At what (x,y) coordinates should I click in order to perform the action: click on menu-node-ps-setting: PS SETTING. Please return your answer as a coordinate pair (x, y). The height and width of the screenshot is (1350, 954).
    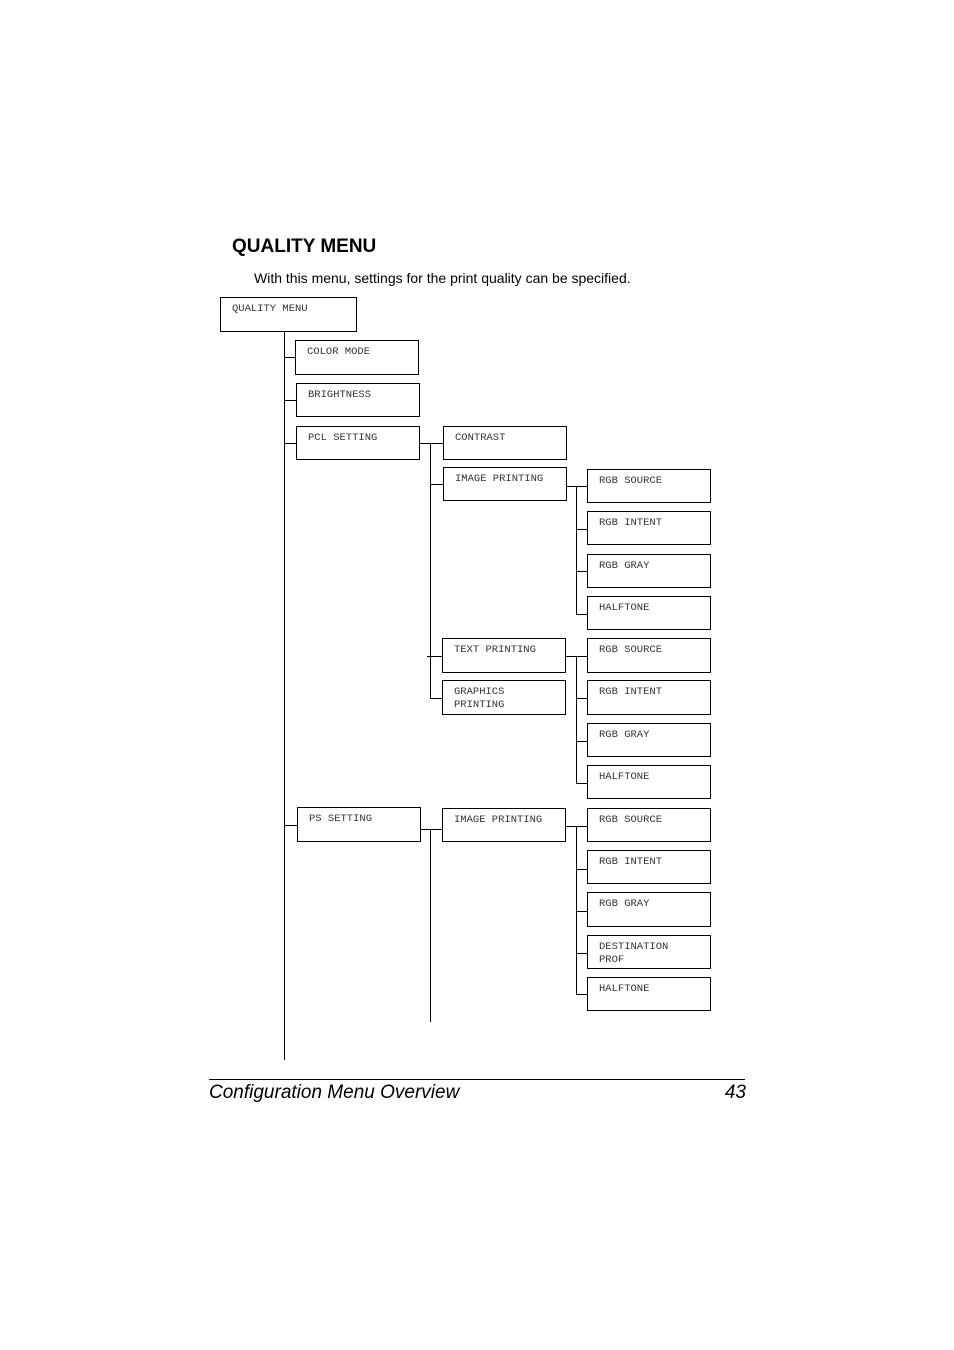
    Looking at the image, I should click on (359, 824).